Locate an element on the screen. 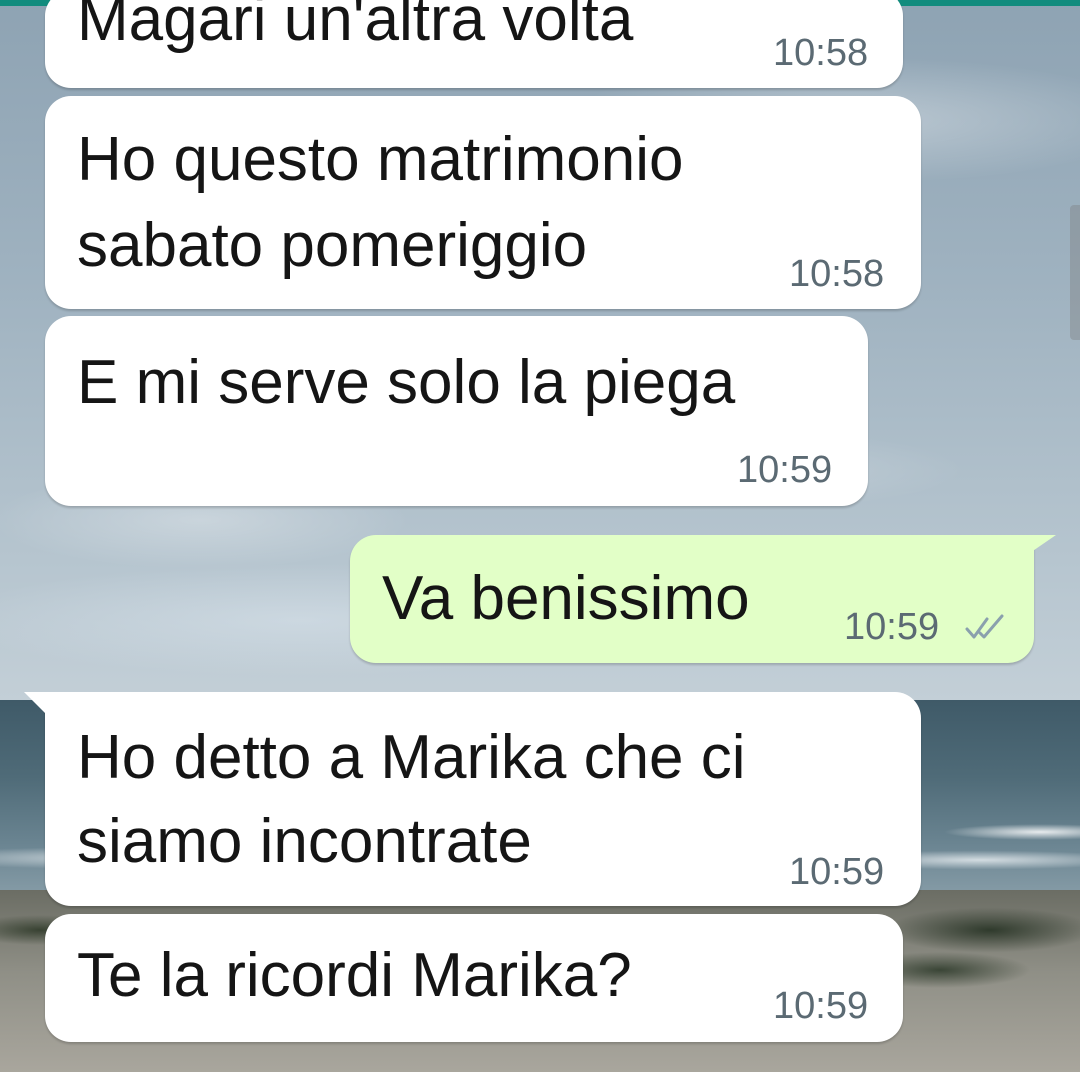 This screenshot has width=1080, height=1072. message-text: Ho detto a Marika che ci is located at coordinates (411, 757).